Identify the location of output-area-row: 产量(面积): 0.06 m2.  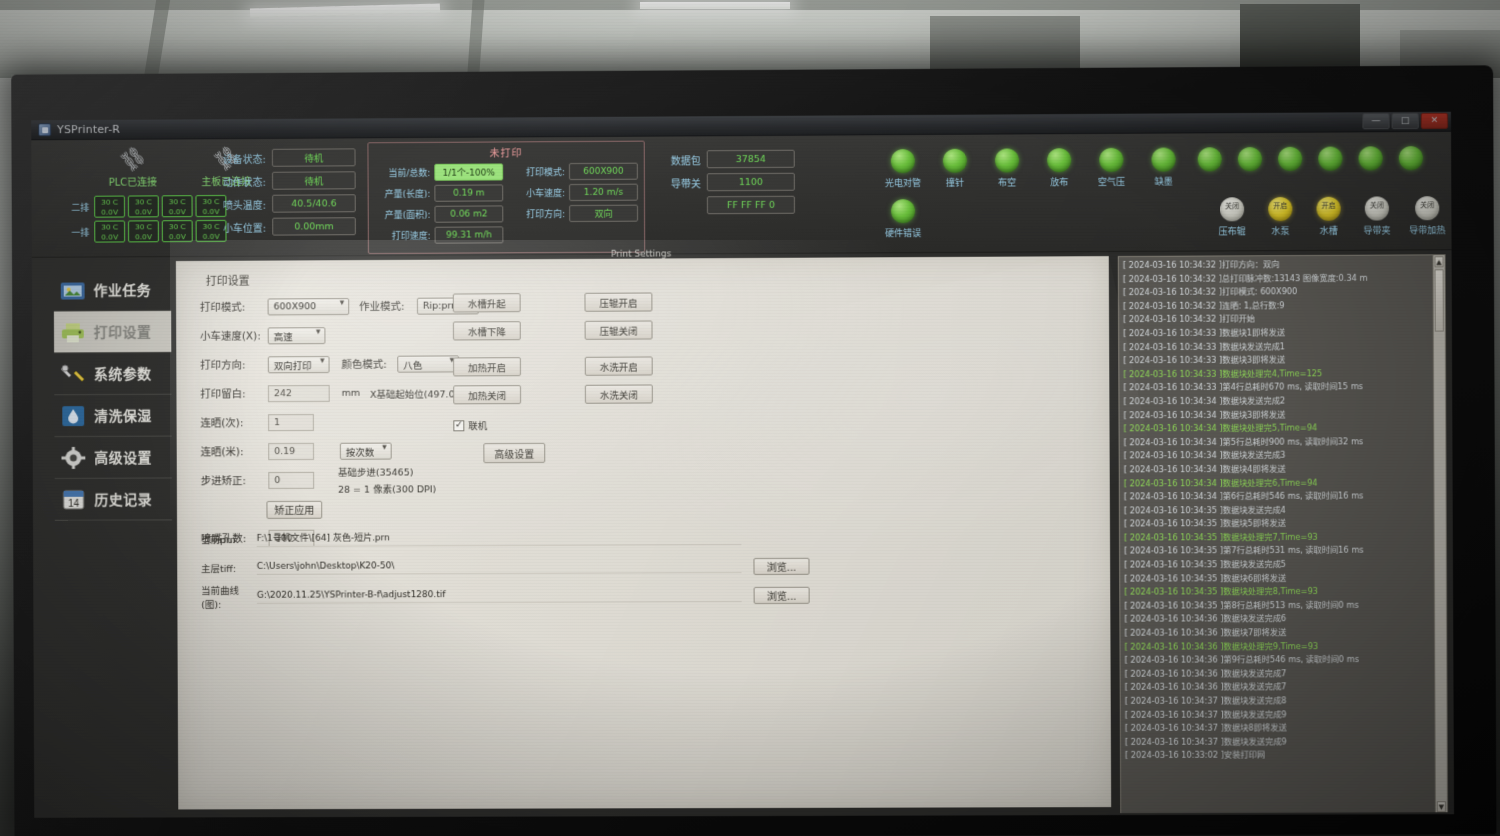
(438, 214).